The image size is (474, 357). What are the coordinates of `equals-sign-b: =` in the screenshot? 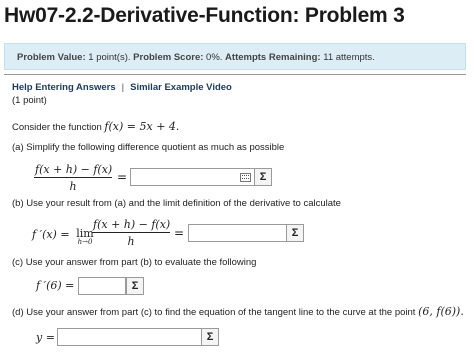 It's located at (179, 233).